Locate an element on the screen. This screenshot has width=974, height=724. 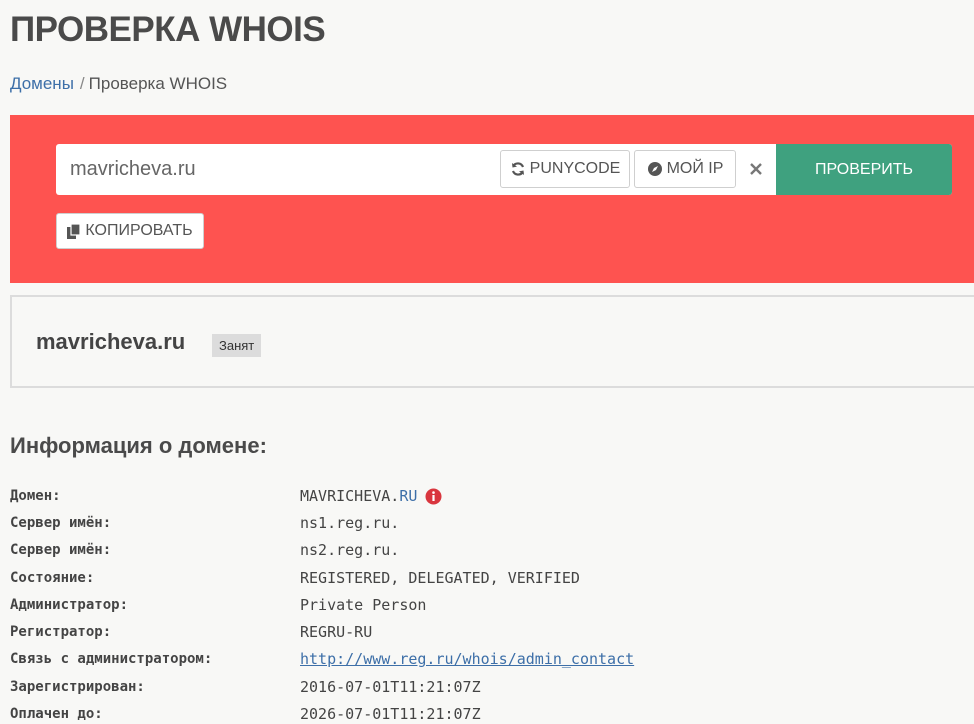
admin-contact-link: http://www.reg.ru/whois/admin_contact is located at coordinates (467, 659).